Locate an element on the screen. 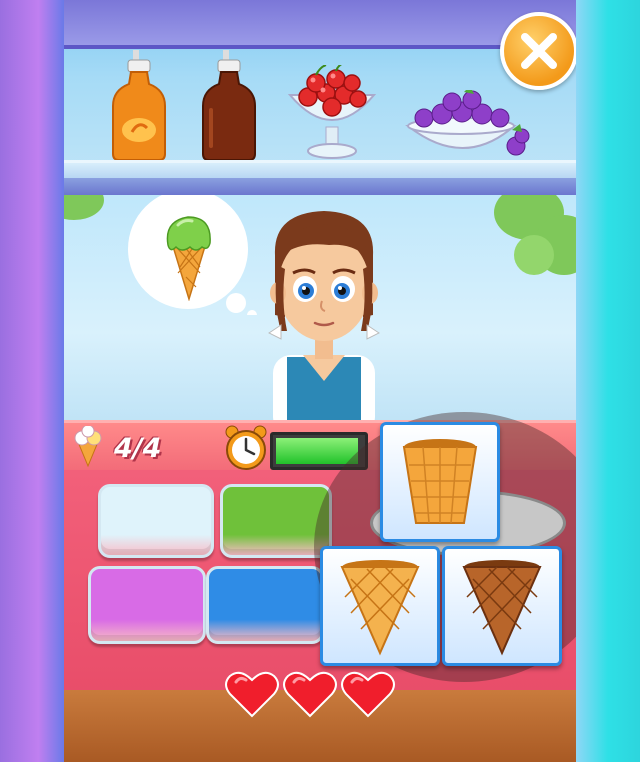 The image size is (640, 762). flavor-tub-white is located at coordinates (156, 521).